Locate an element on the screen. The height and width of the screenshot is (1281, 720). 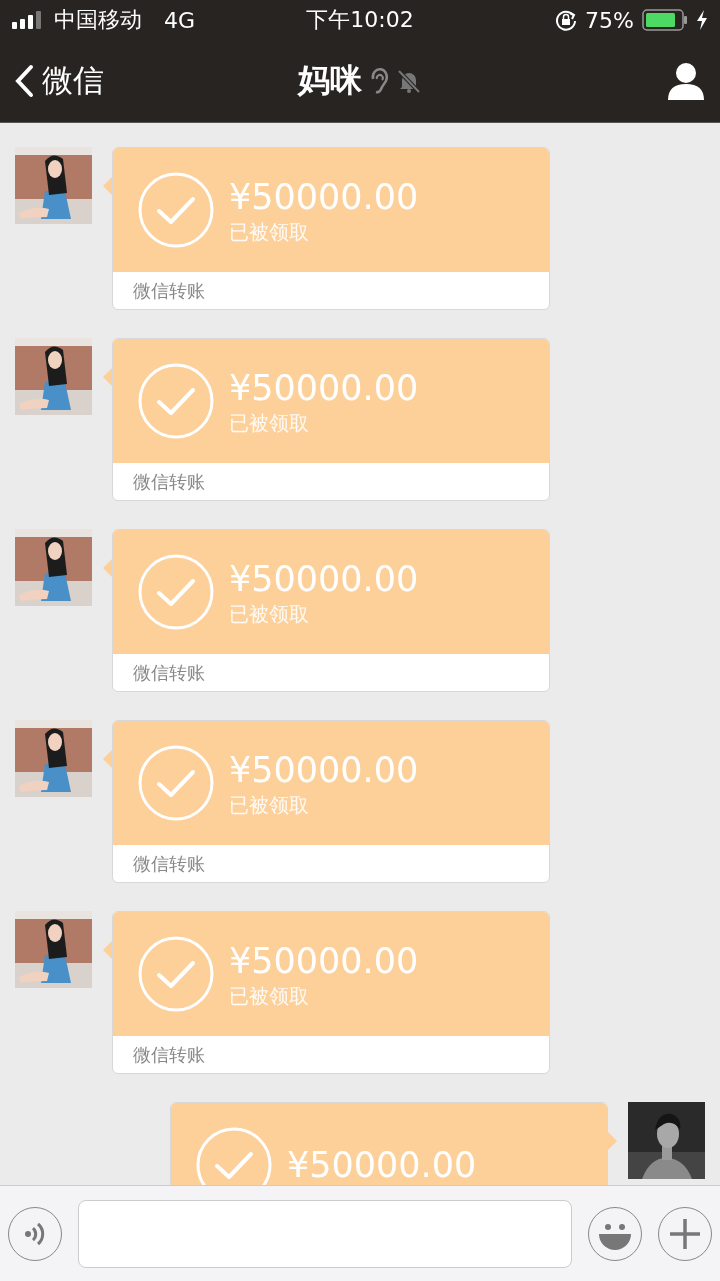
chat-title: 妈咪 is located at coordinates (330, 80).